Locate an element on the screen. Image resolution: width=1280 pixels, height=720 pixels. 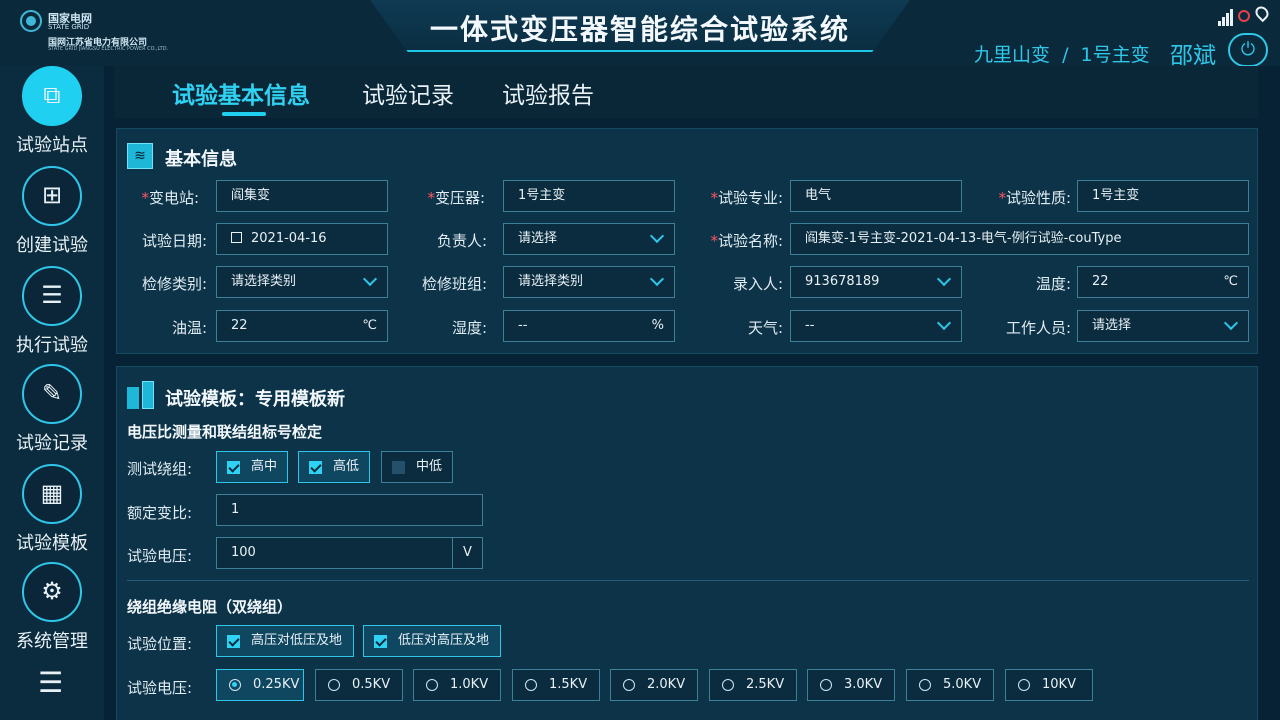
position-checkbox-high-to-low: 高压对低压及地 is located at coordinates (285, 641).